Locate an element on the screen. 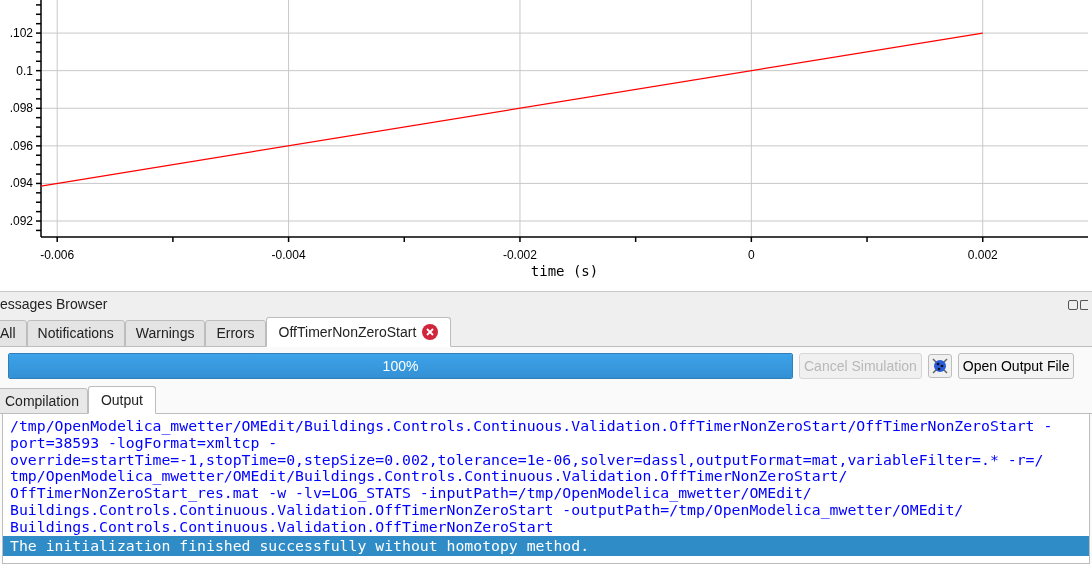 The height and width of the screenshot is (564, 1092). tick-label: -0.006 is located at coordinates (57, 255).